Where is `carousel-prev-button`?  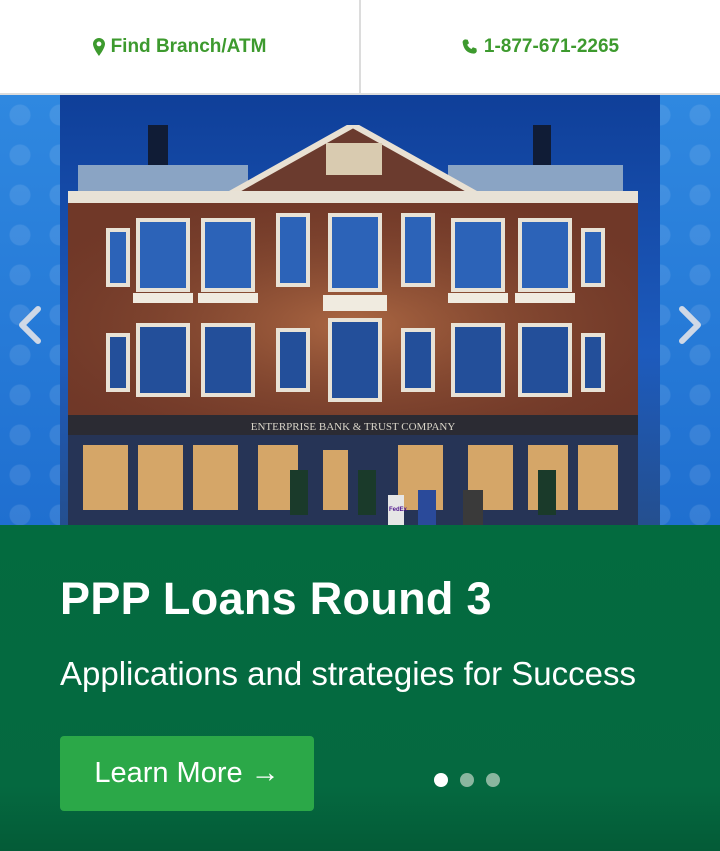 carousel-prev-button is located at coordinates (30, 325).